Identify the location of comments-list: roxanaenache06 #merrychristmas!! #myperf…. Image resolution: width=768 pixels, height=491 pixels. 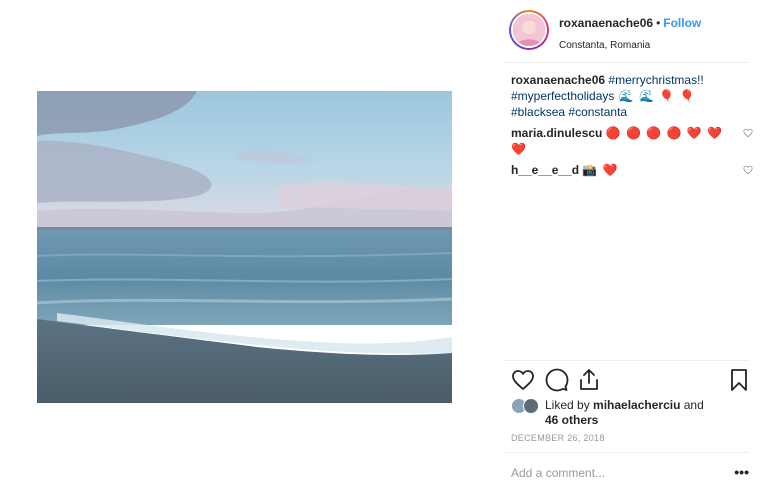
(632, 125).